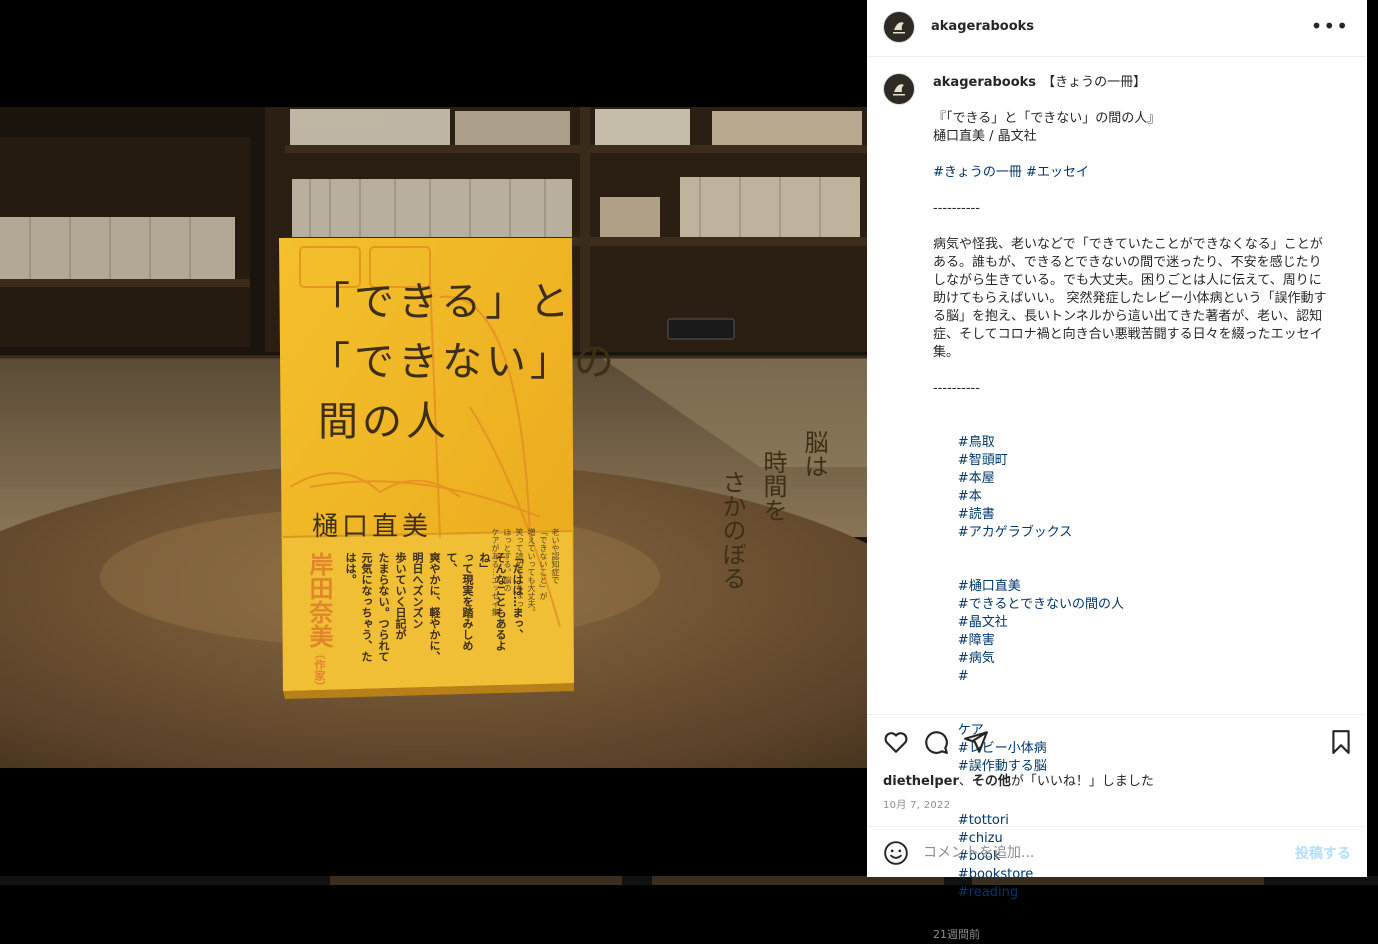 Image resolution: width=1378 pixels, height=944 pixels. I want to click on blurb-line: ケアがある…エッセイ集, so click(495, 572).